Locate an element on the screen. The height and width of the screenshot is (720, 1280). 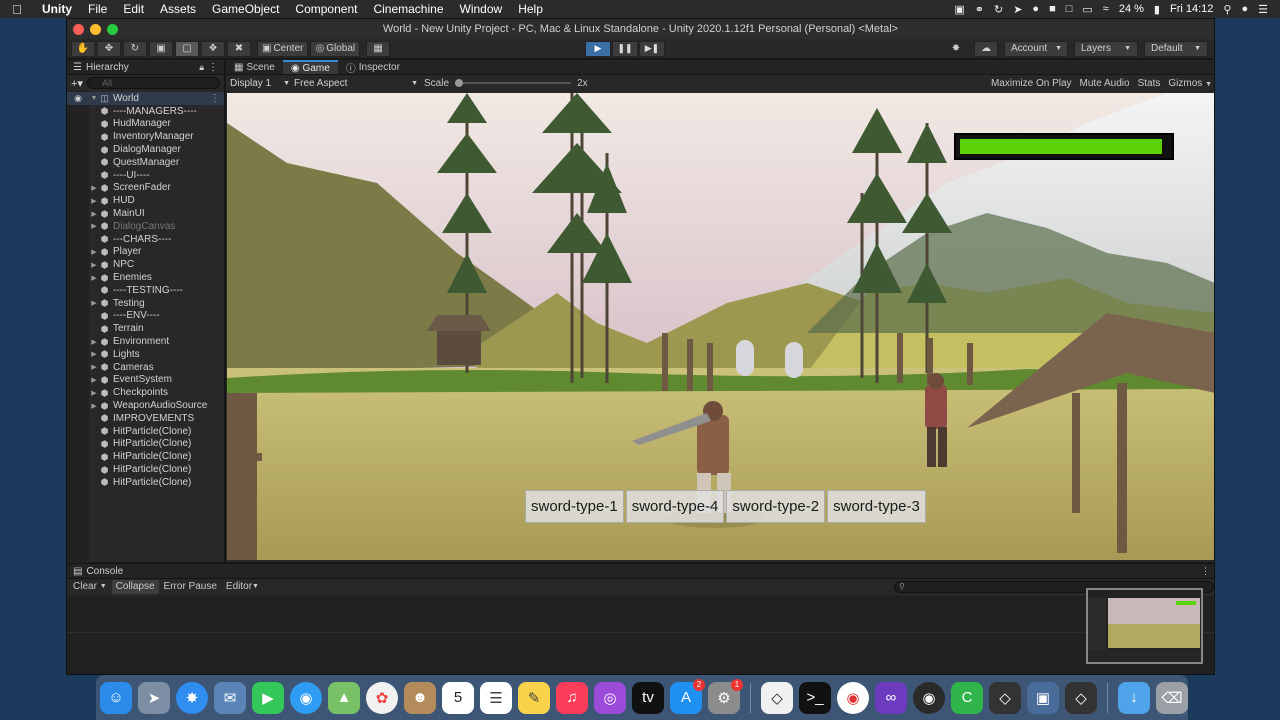
hierarchy-item: ▶ ⬢ NPC is located at coordinates (145, 264).